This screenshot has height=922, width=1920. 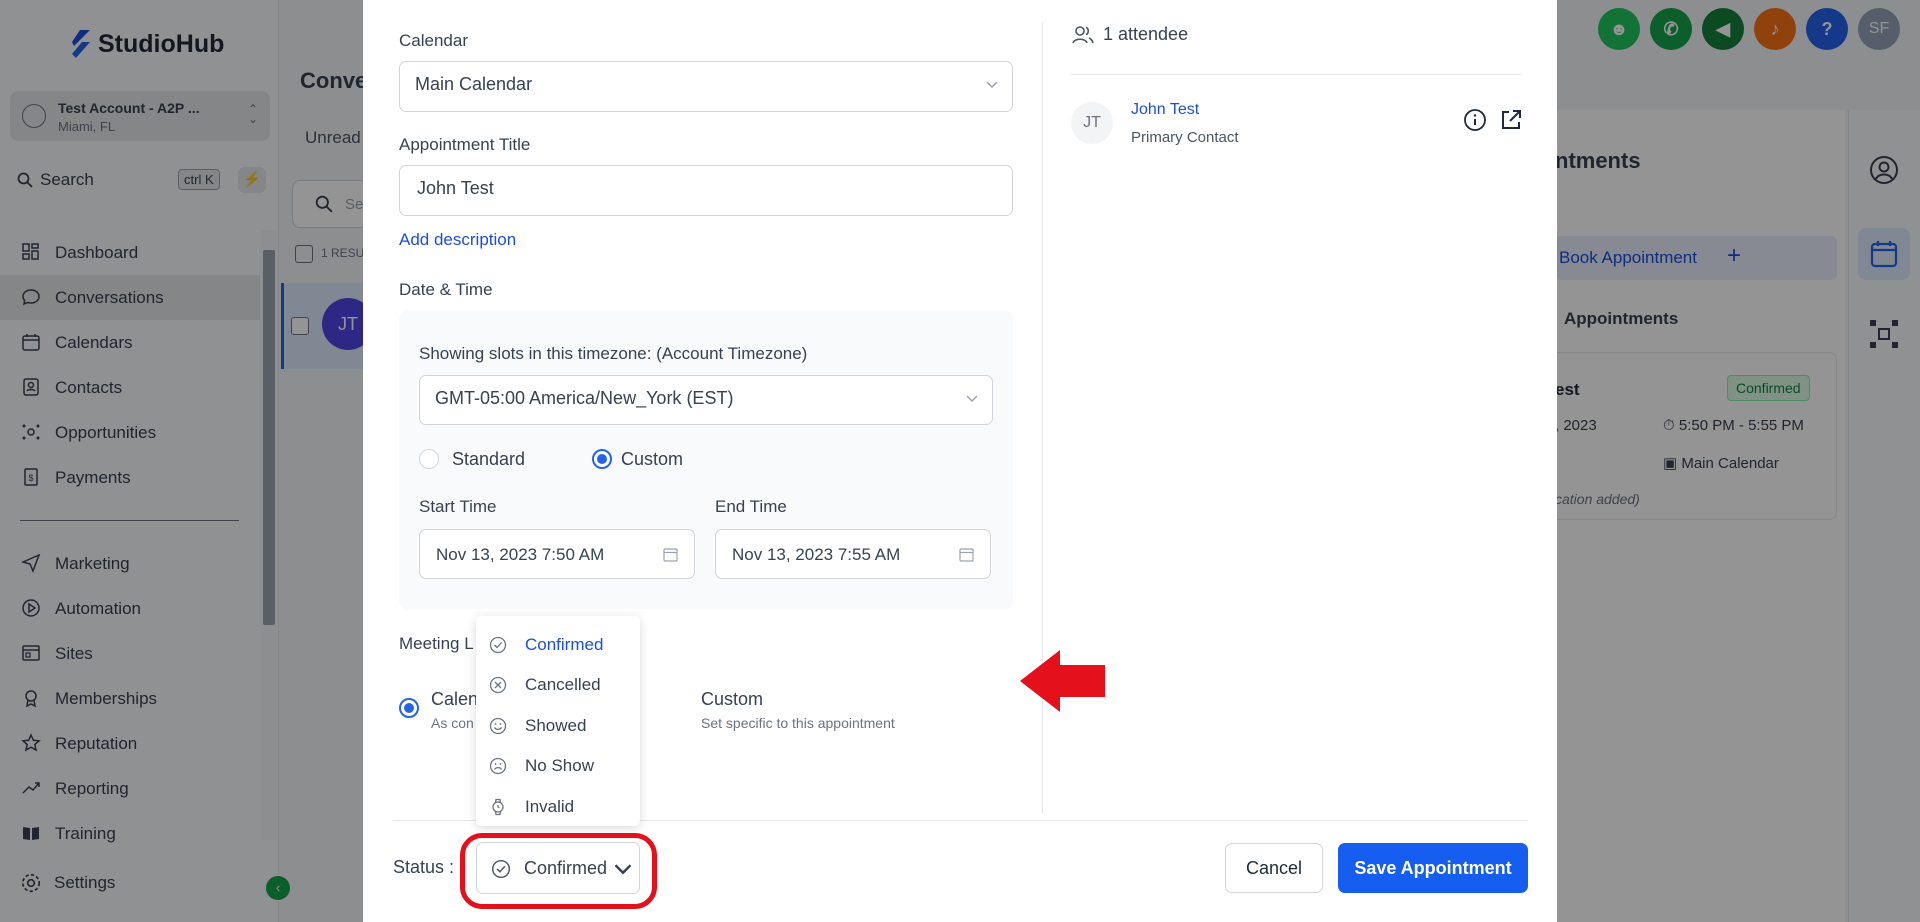 I want to click on end-time-input: Nov 13, 2023 7:55 AM, so click(x=853, y=554).